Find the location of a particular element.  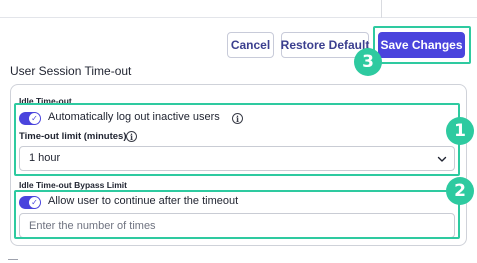

callout-badge-3: 3 is located at coordinates (368, 62).